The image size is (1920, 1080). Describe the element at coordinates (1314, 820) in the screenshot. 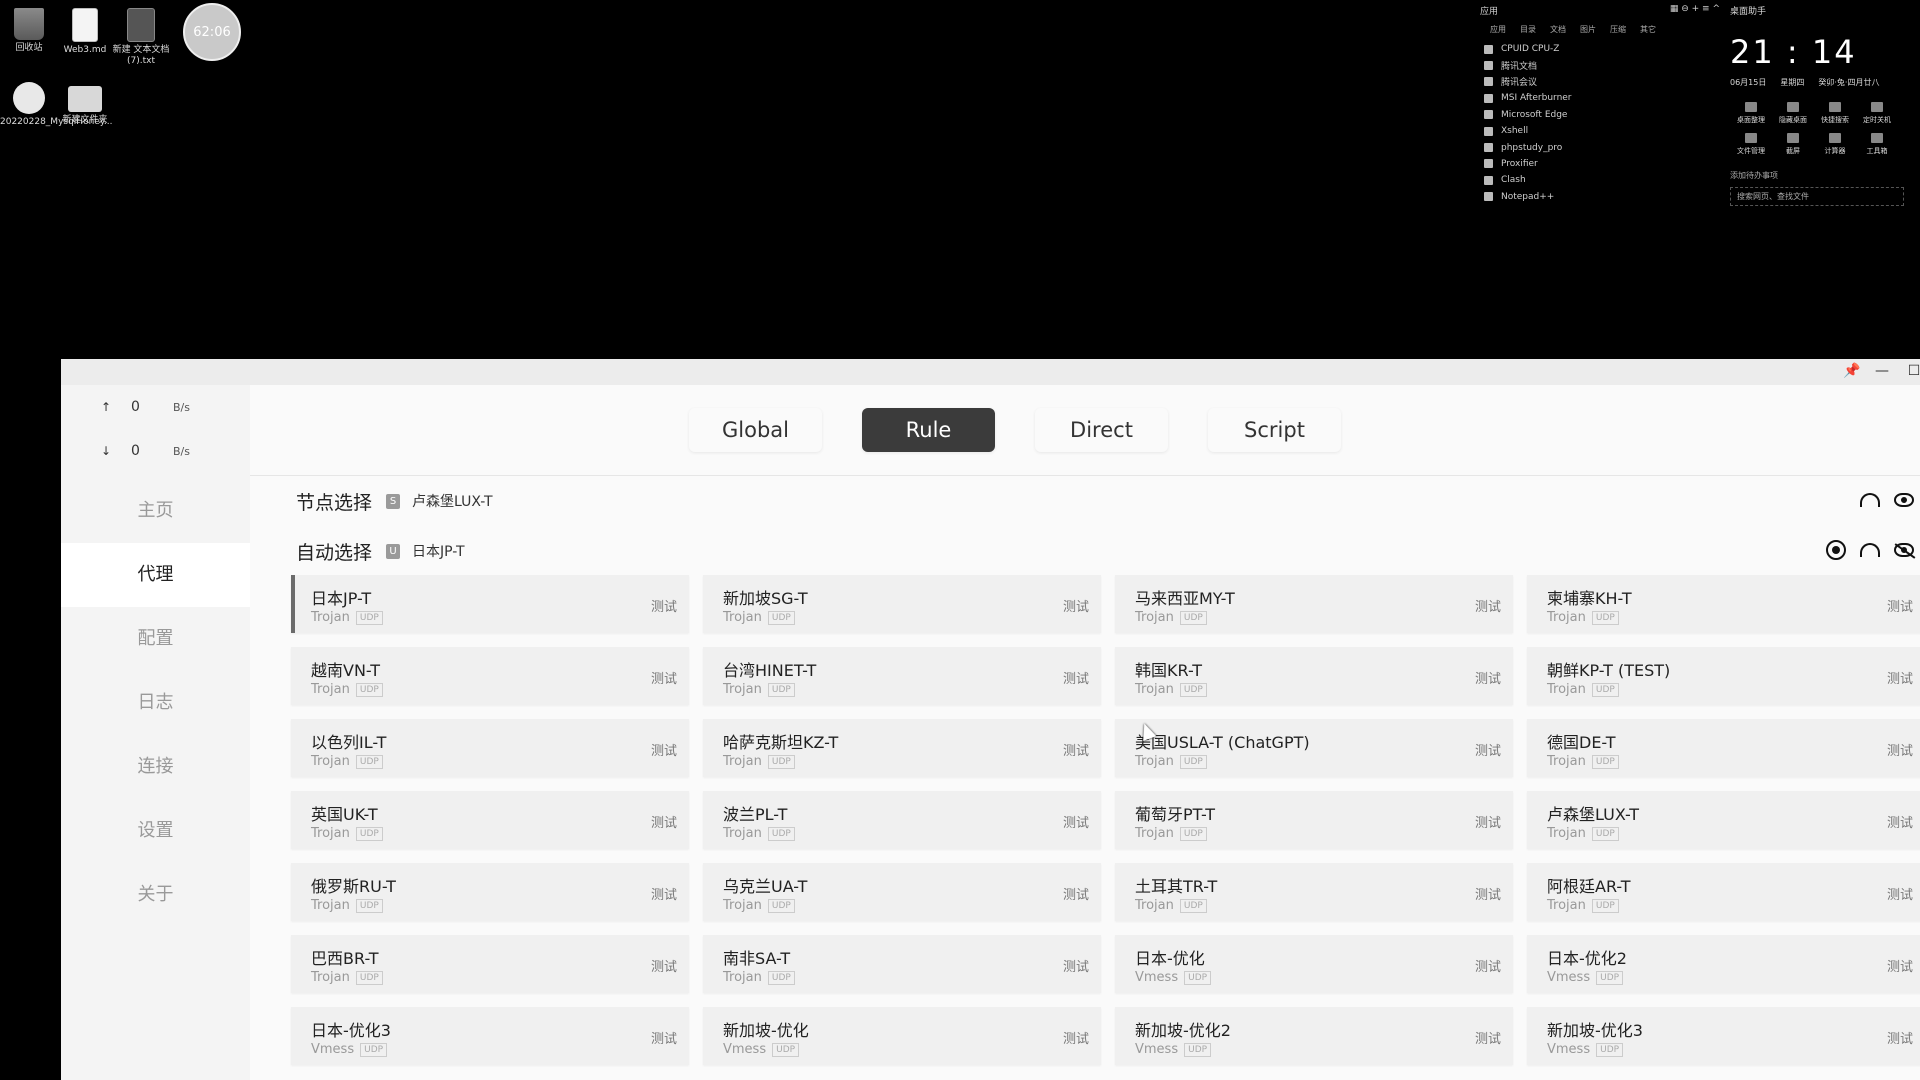

I see `proxy-card: 葡萄牙PT-T Trojan UDP 测试` at that location.